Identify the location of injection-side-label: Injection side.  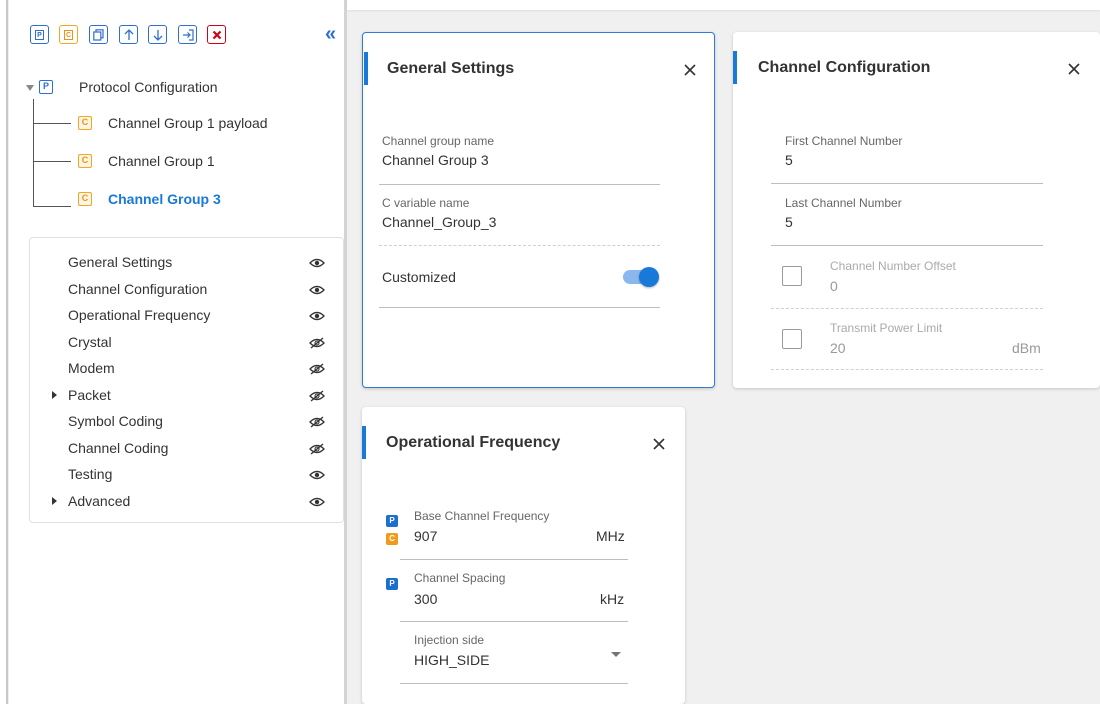
(449, 640).